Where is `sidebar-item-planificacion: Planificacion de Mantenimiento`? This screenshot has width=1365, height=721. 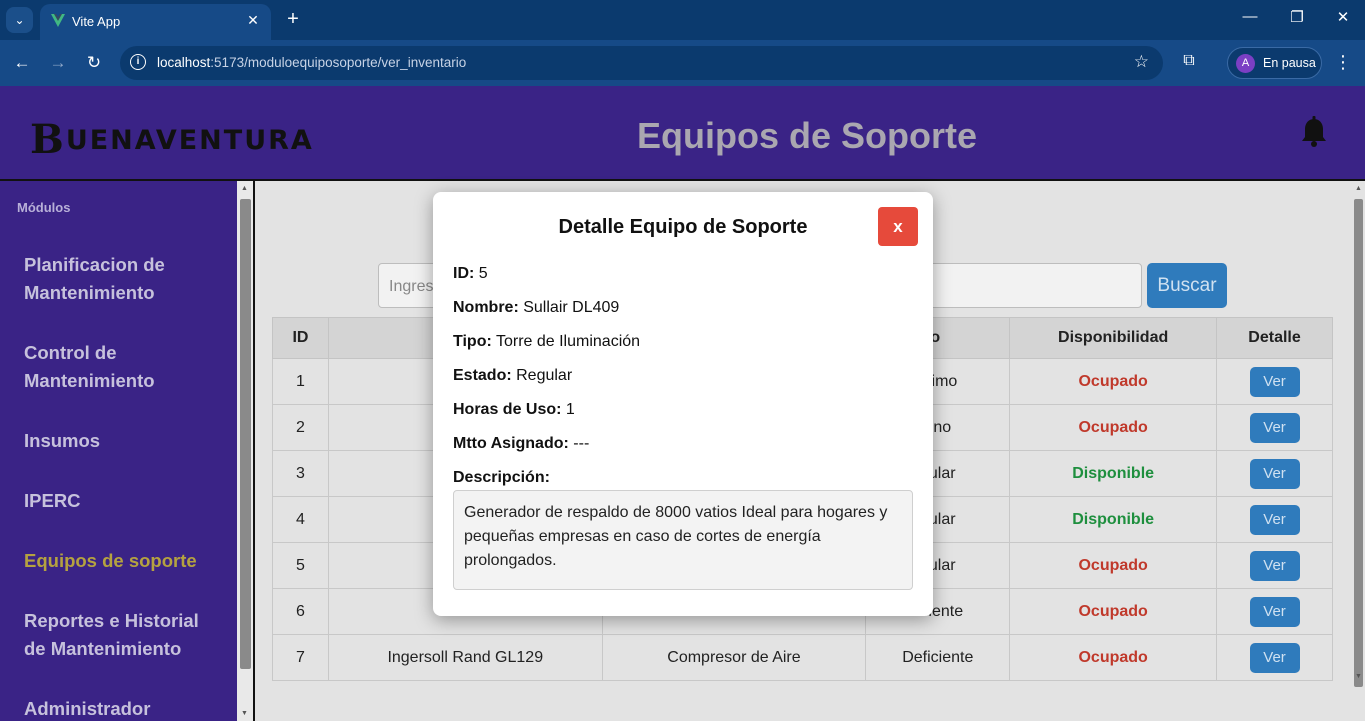
sidebar-item-planificacion: Planificacion de Mantenimiento is located at coordinates (124, 279).